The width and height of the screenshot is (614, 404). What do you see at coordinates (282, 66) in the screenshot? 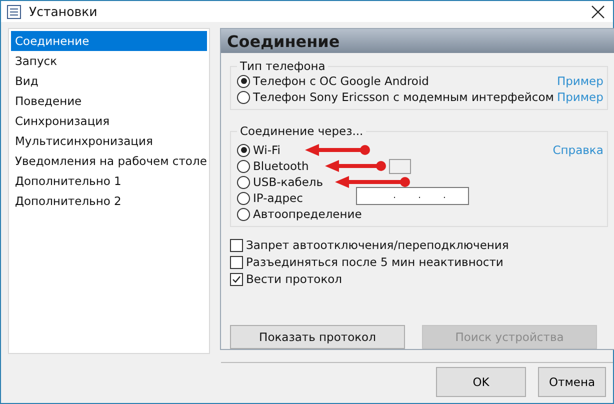
I see `group-title: Тип телефона` at bounding box center [282, 66].